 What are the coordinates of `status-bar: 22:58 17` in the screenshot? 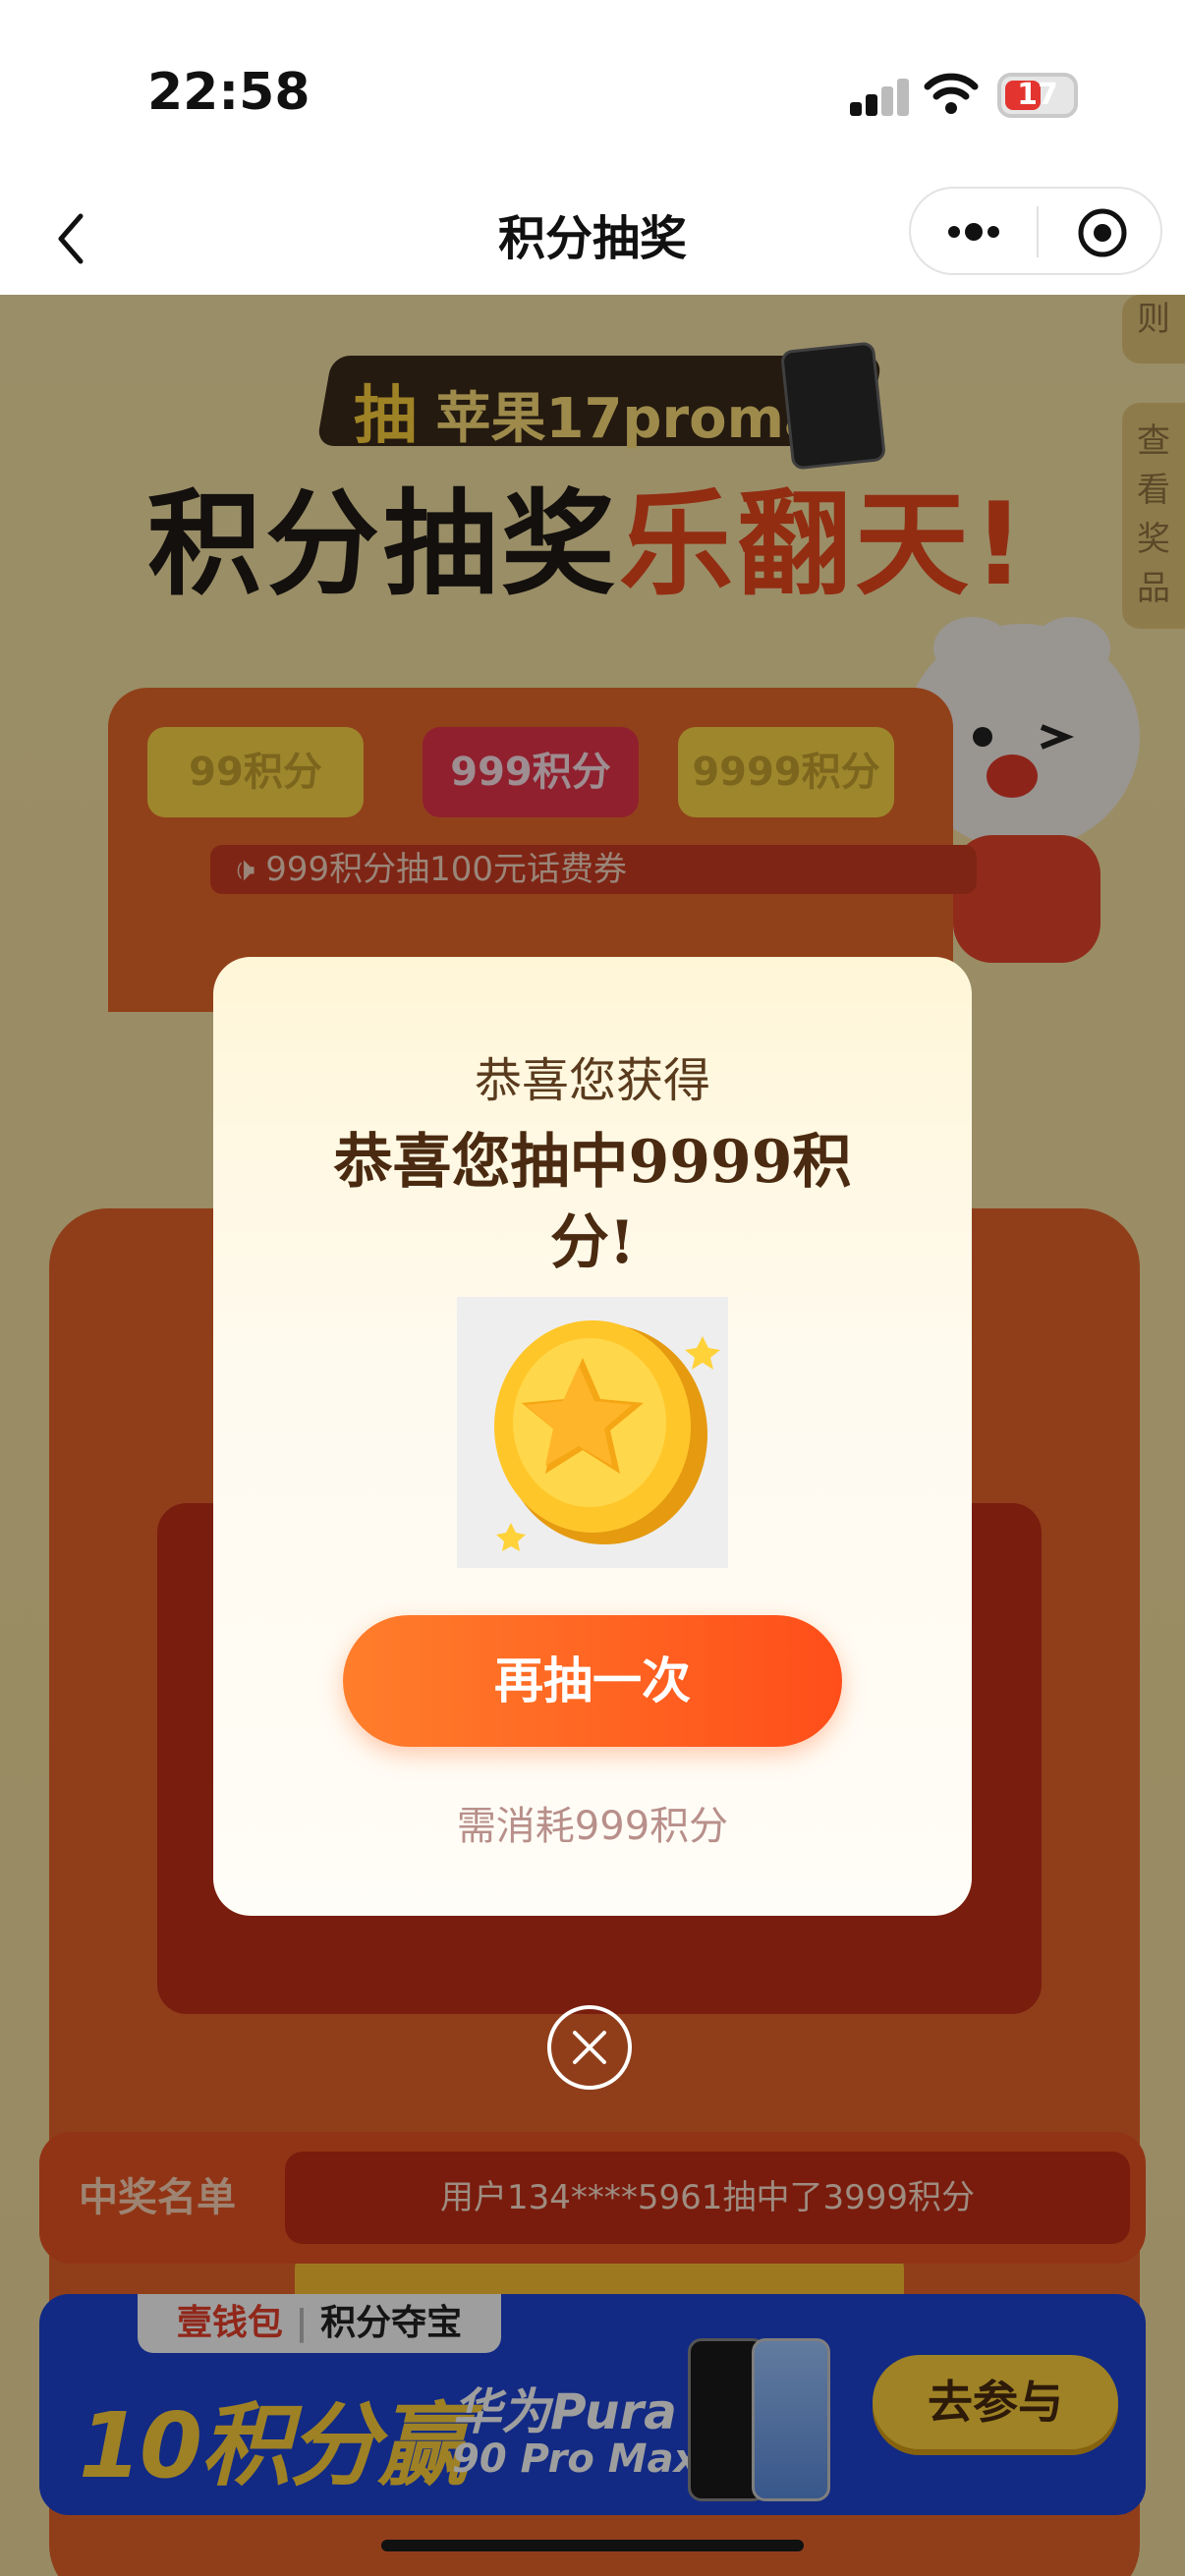 It's located at (592, 93).